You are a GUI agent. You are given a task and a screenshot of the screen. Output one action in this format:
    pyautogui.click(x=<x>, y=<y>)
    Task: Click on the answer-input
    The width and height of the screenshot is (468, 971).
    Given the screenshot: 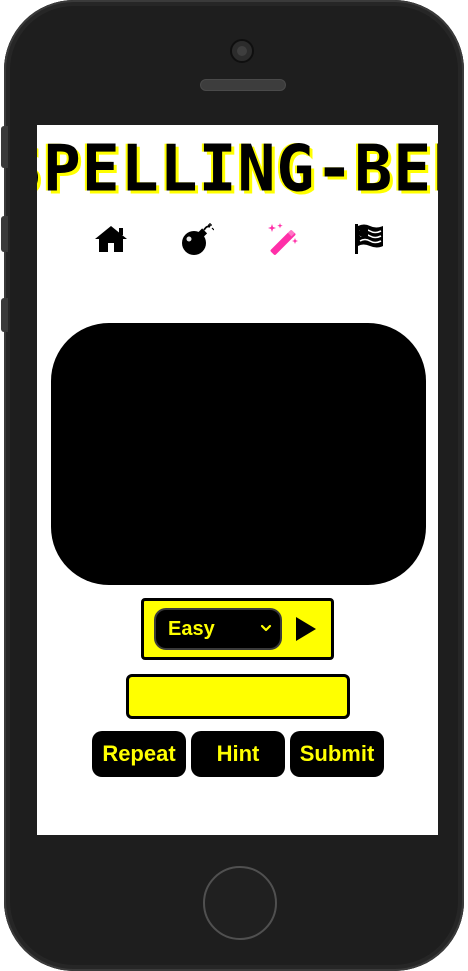 What is the action you would take?
    pyautogui.click(x=238, y=696)
    